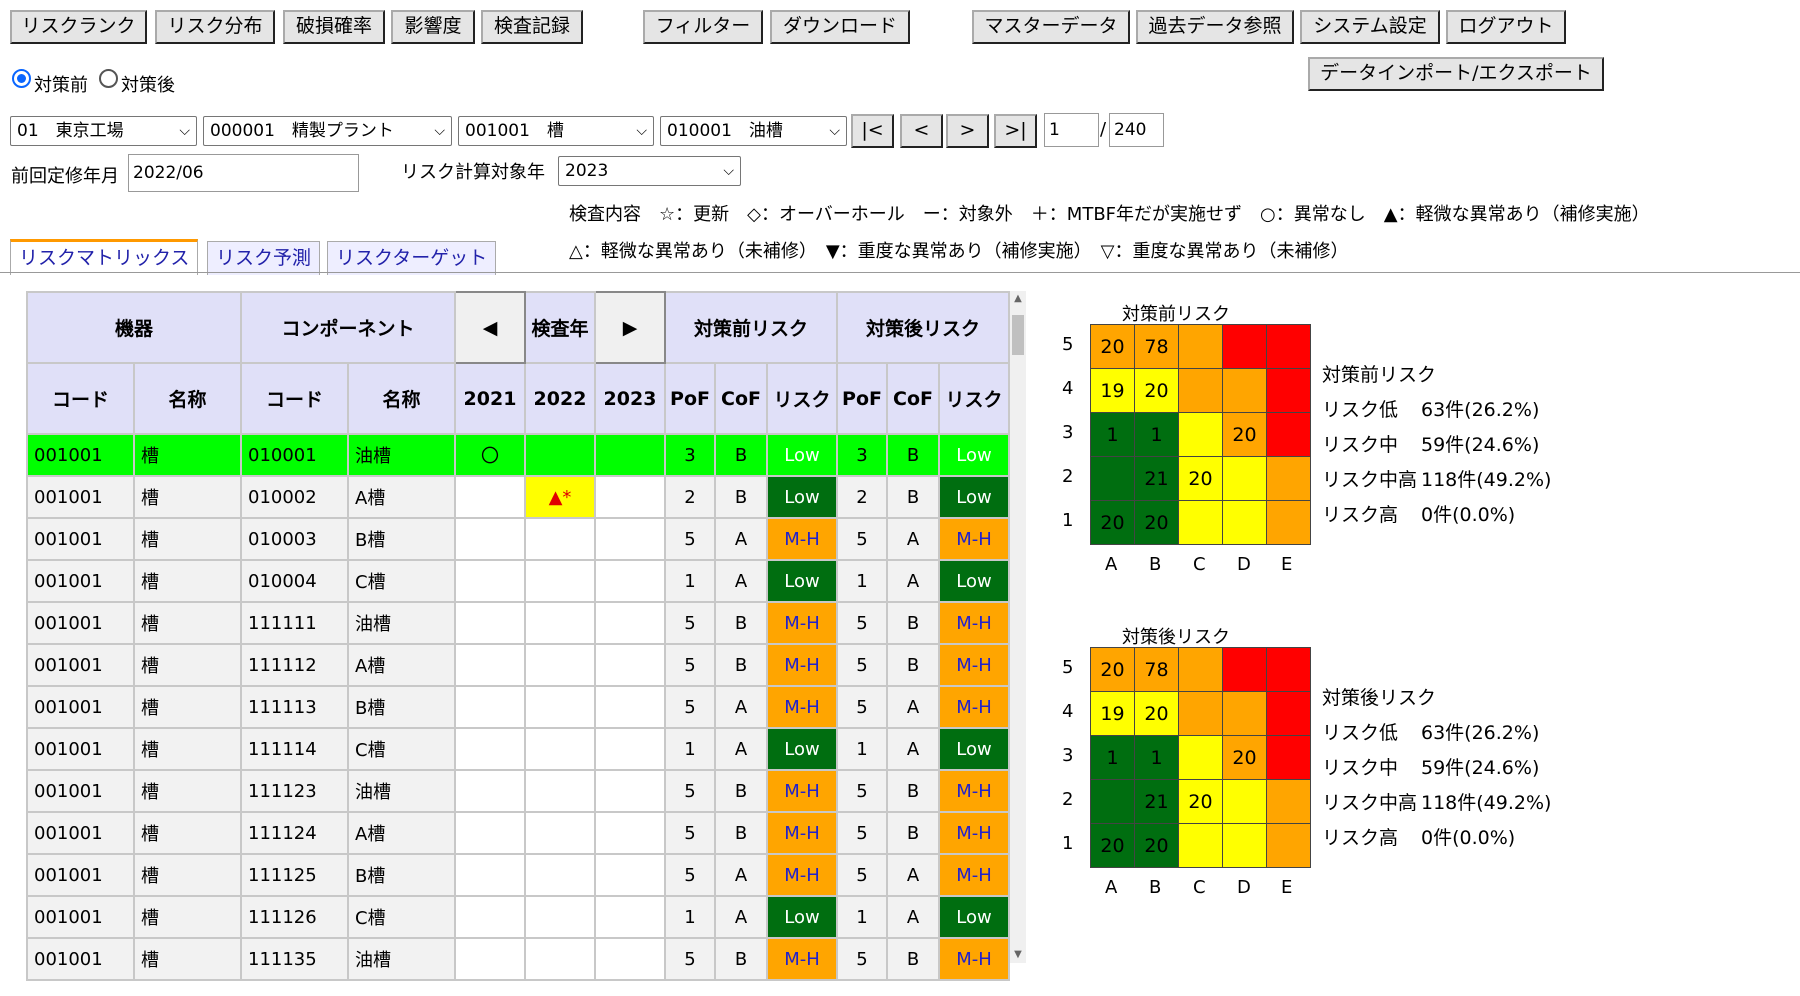 This screenshot has width=1800, height=996. I want to click on table-cell: B, so click(913, 791).